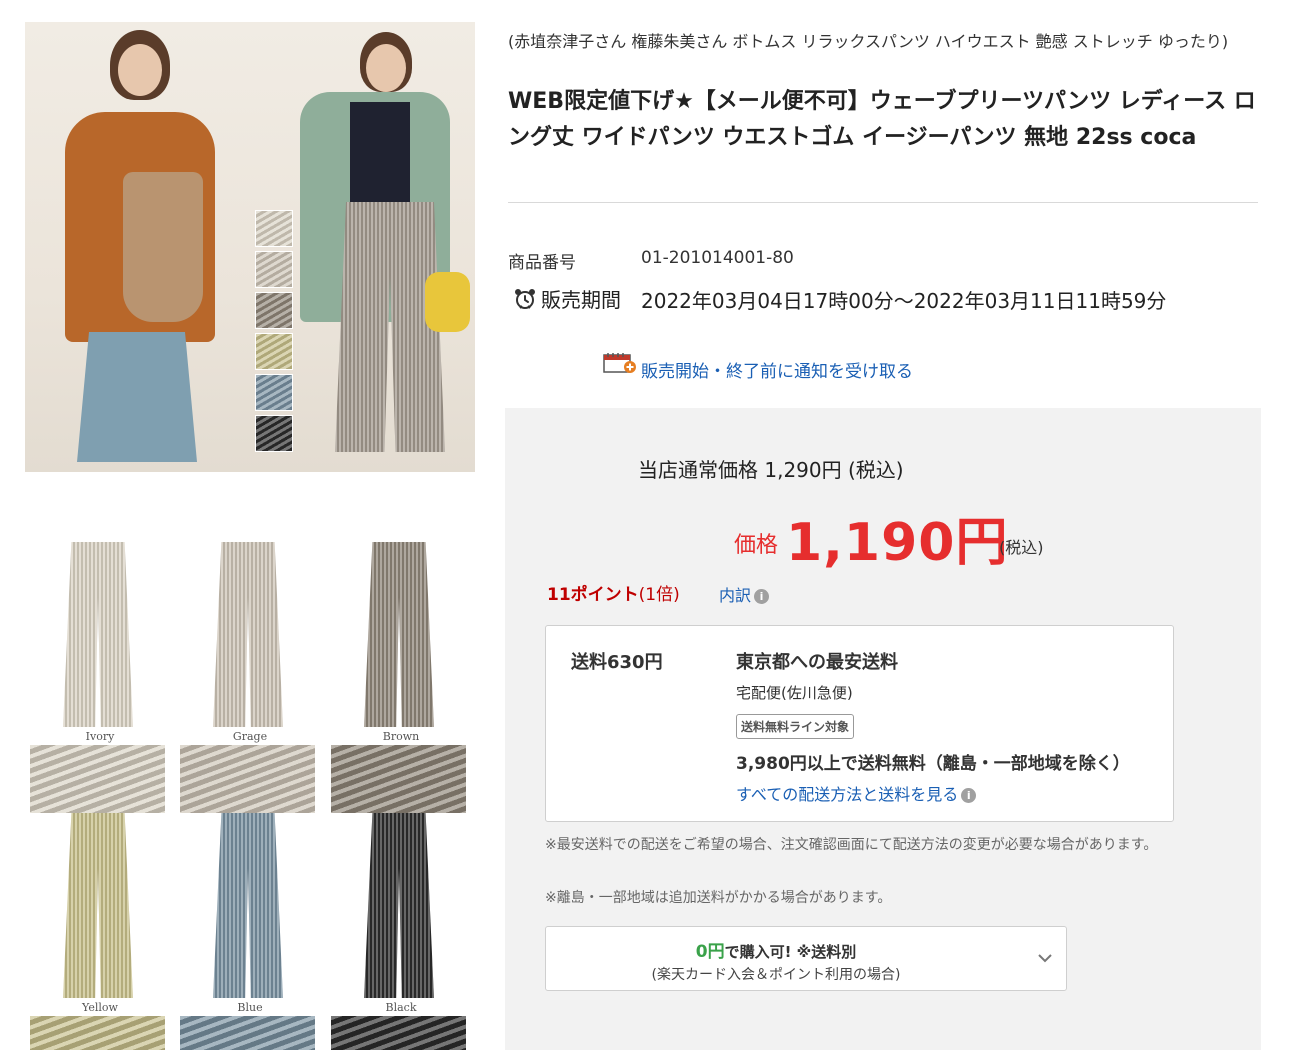 This screenshot has width=1296, height=1050. What do you see at coordinates (274, 392) in the screenshot?
I see `swatch-blue` at bounding box center [274, 392].